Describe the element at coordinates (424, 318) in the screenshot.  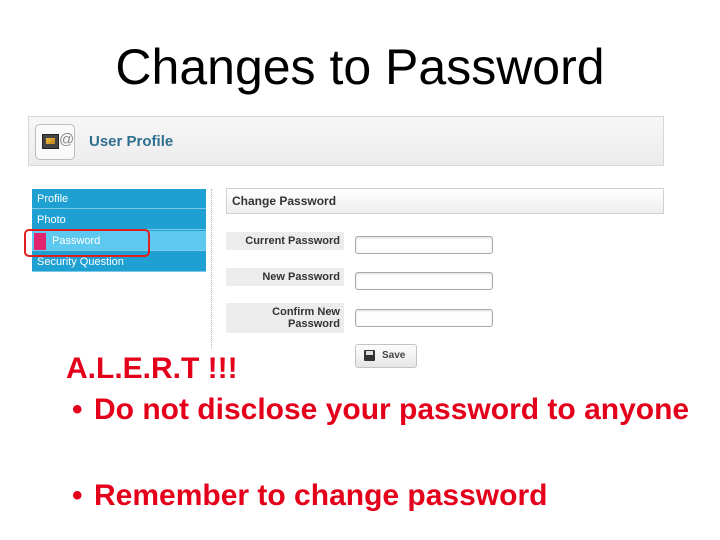
I see `confirm-new-password-input` at that location.